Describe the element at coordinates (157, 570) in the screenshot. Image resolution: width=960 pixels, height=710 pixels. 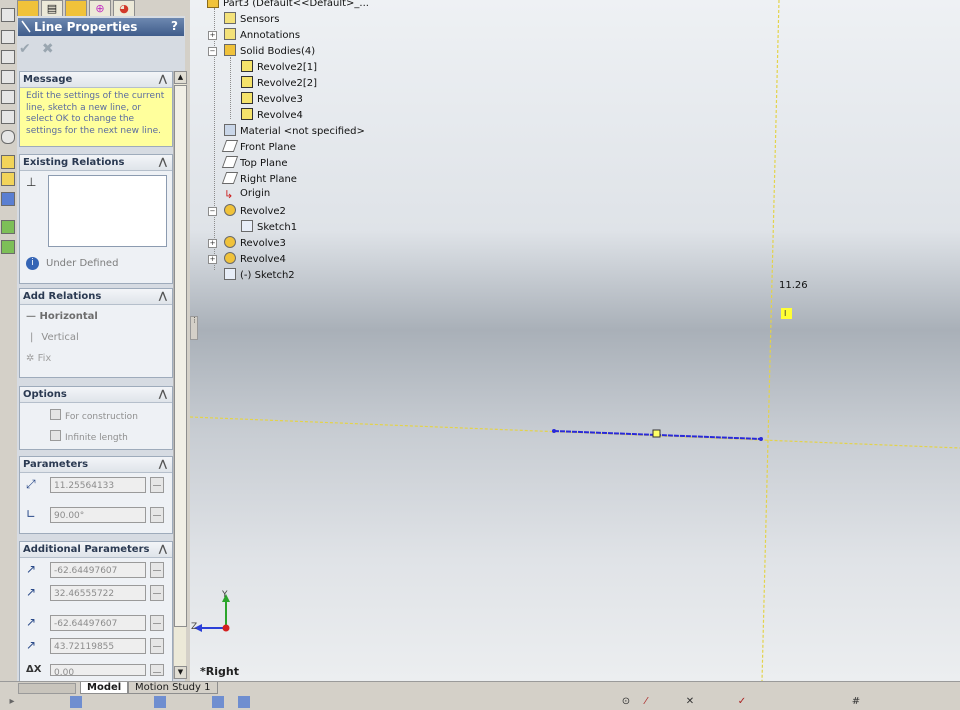
I see `start-x-spinner` at that location.